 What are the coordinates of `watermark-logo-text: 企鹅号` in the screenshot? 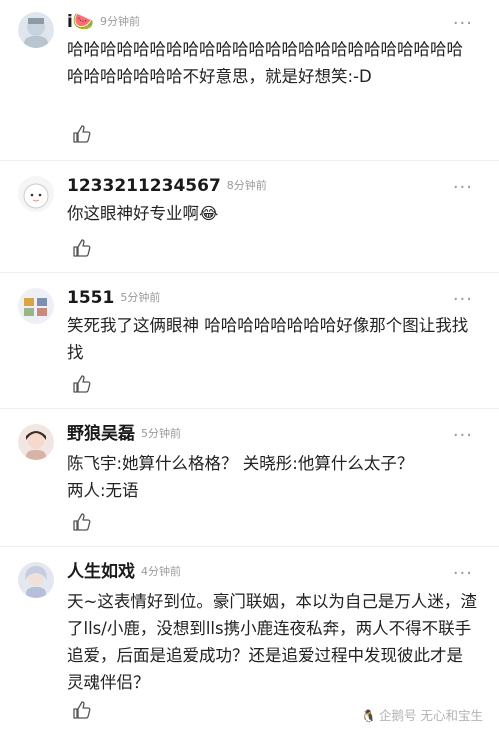 It's located at (397, 715).